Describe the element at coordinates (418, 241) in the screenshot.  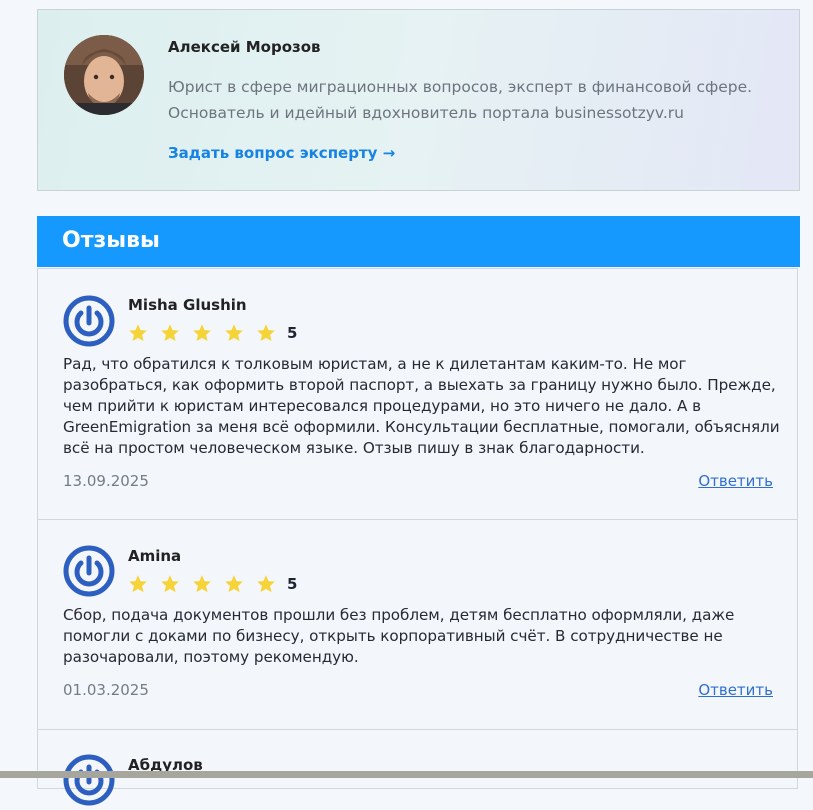
I see `reviews-header: Отзывы` at that location.